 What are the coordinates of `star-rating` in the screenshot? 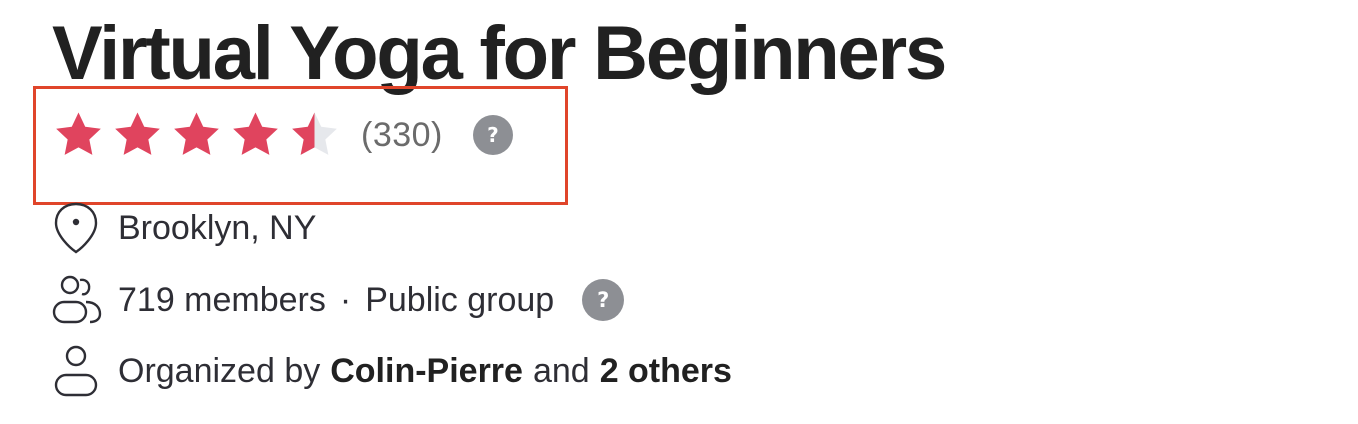 It's located at (196, 135).